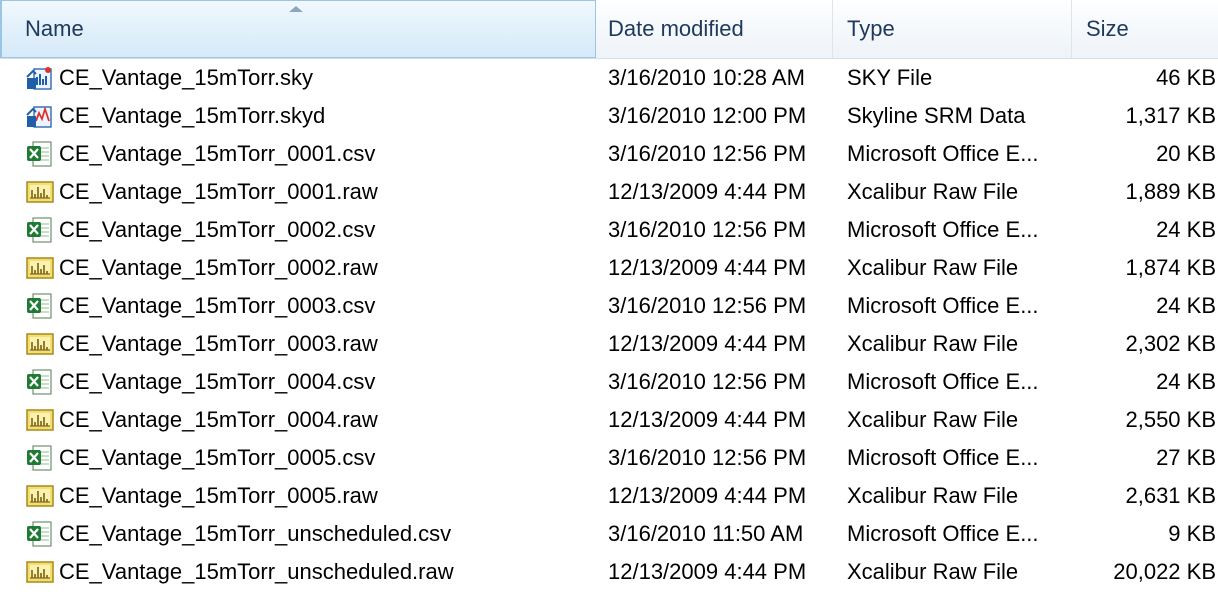 This screenshot has width=1218, height=598. Describe the element at coordinates (1170, 267) in the screenshot. I see `file-size: 1,874 KB` at that location.